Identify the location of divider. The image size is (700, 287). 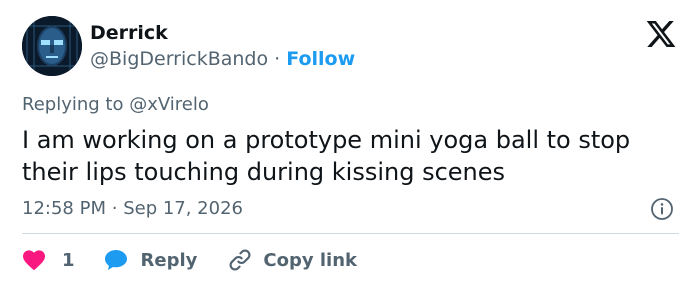
(350, 233).